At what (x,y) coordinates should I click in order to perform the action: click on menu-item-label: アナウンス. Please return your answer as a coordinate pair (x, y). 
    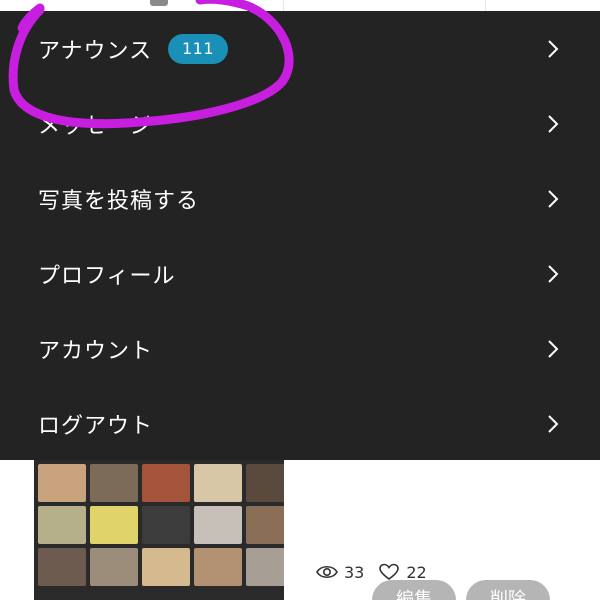
    Looking at the image, I should click on (95, 51).